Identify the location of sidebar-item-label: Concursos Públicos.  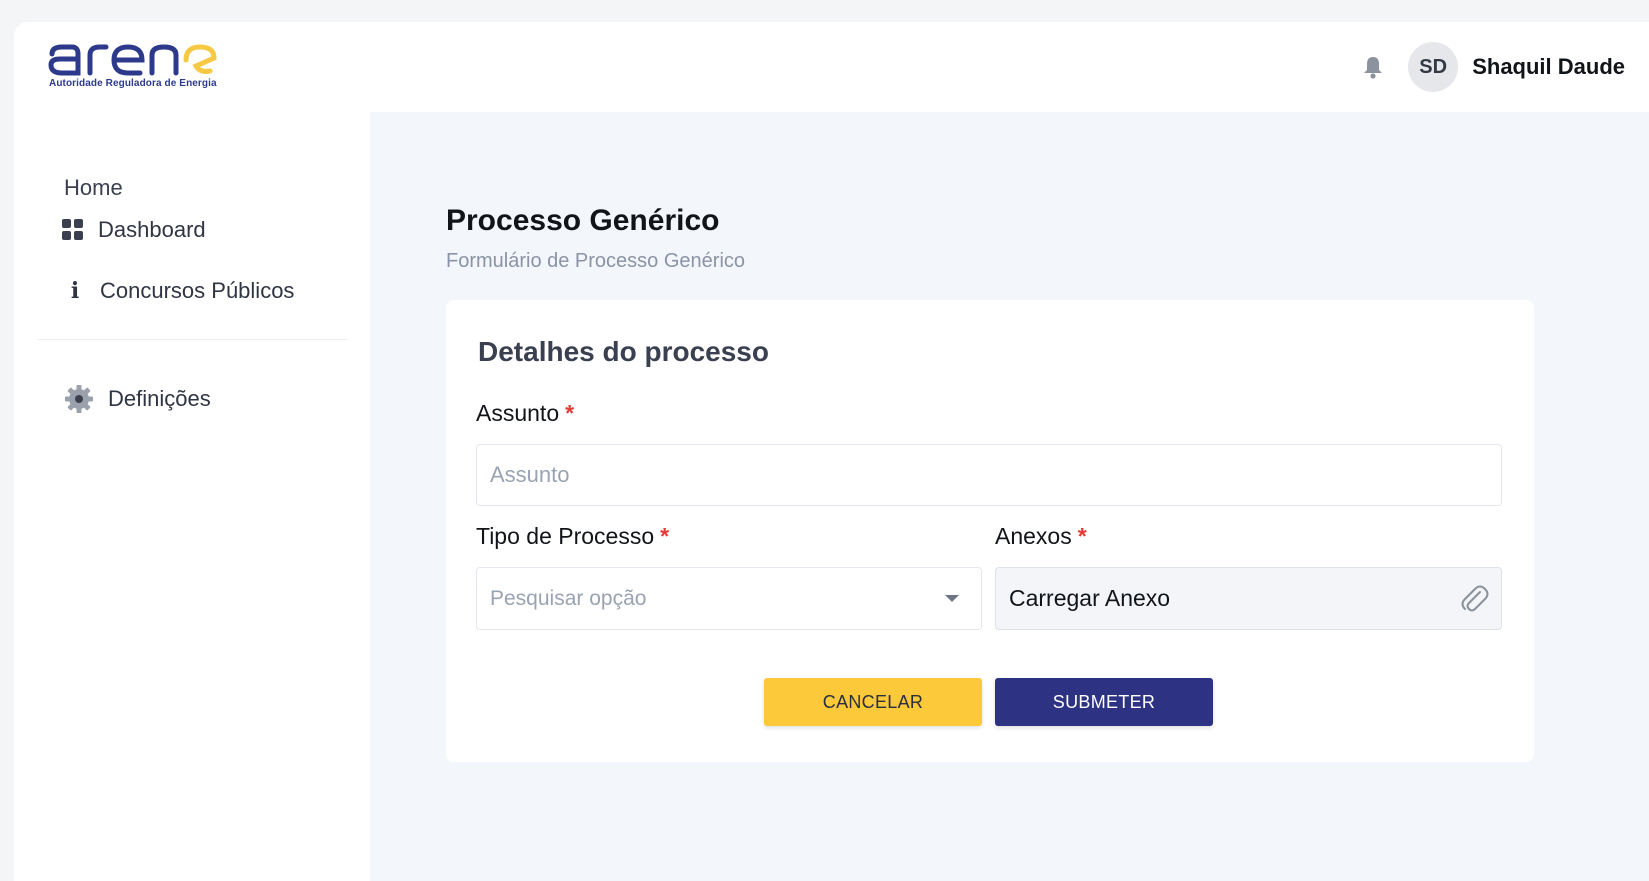
(197, 290).